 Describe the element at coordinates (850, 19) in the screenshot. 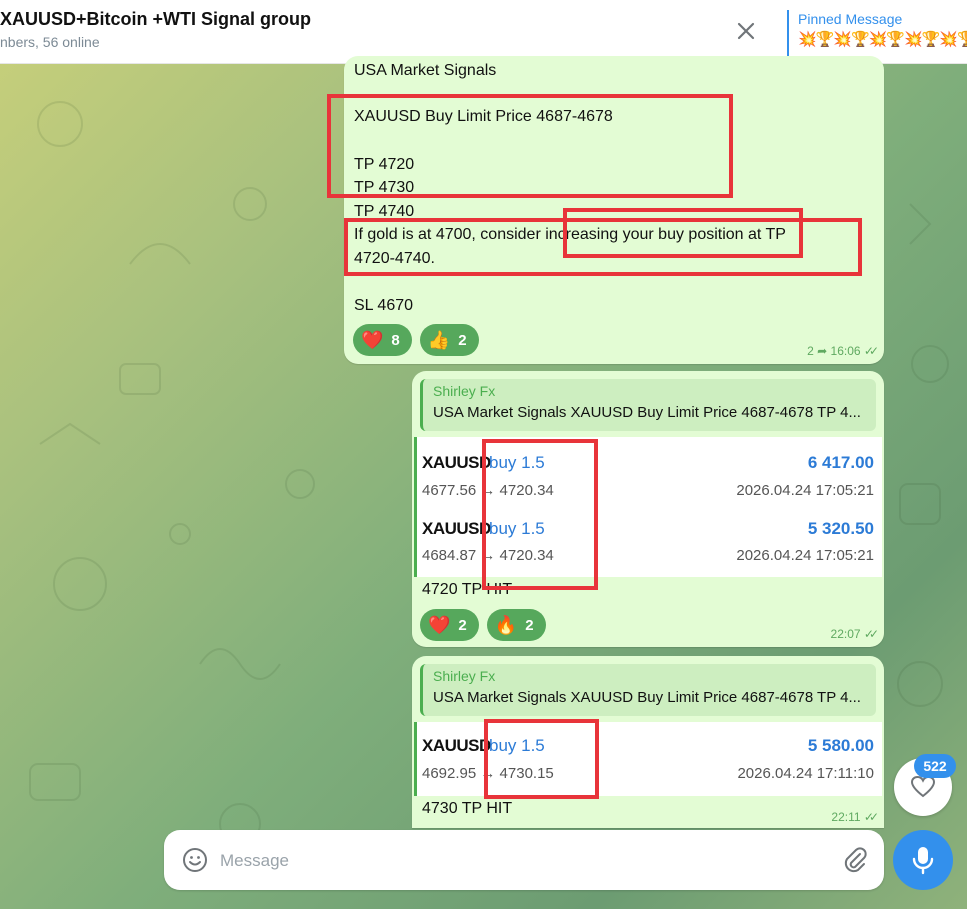

I see `pinned-message-label: Pinned Message` at that location.